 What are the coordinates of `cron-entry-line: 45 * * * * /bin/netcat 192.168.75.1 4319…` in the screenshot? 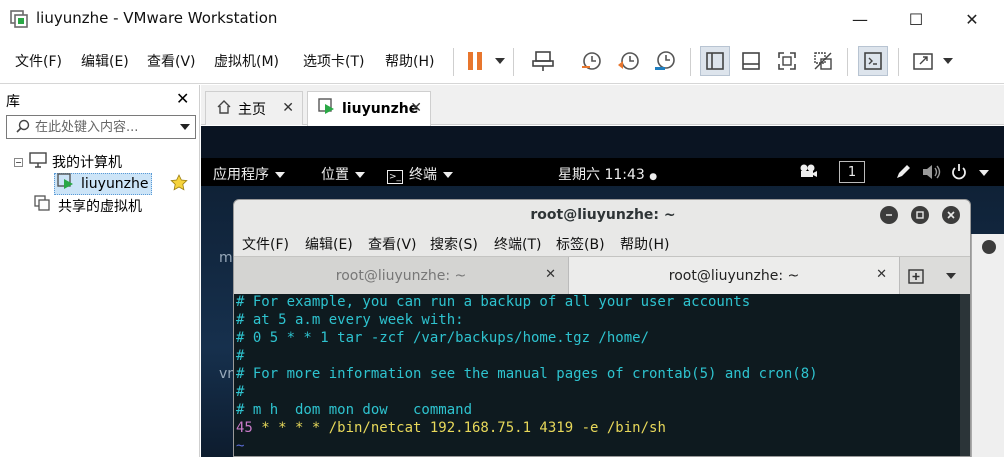 It's located at (451, 428).